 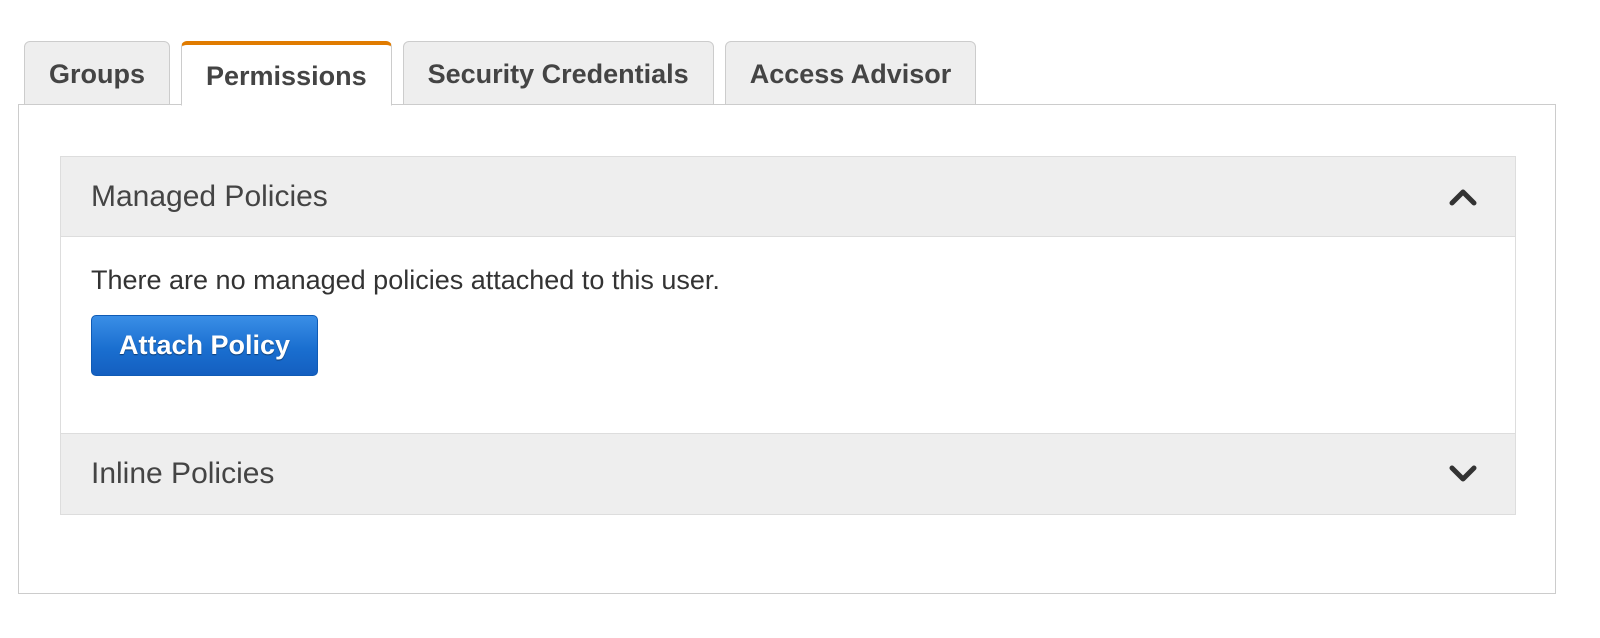 What do you see at coordinates (97, 73) in the screenshot?
I see `tab-groups: Groups` at bounding box center [97, 73].